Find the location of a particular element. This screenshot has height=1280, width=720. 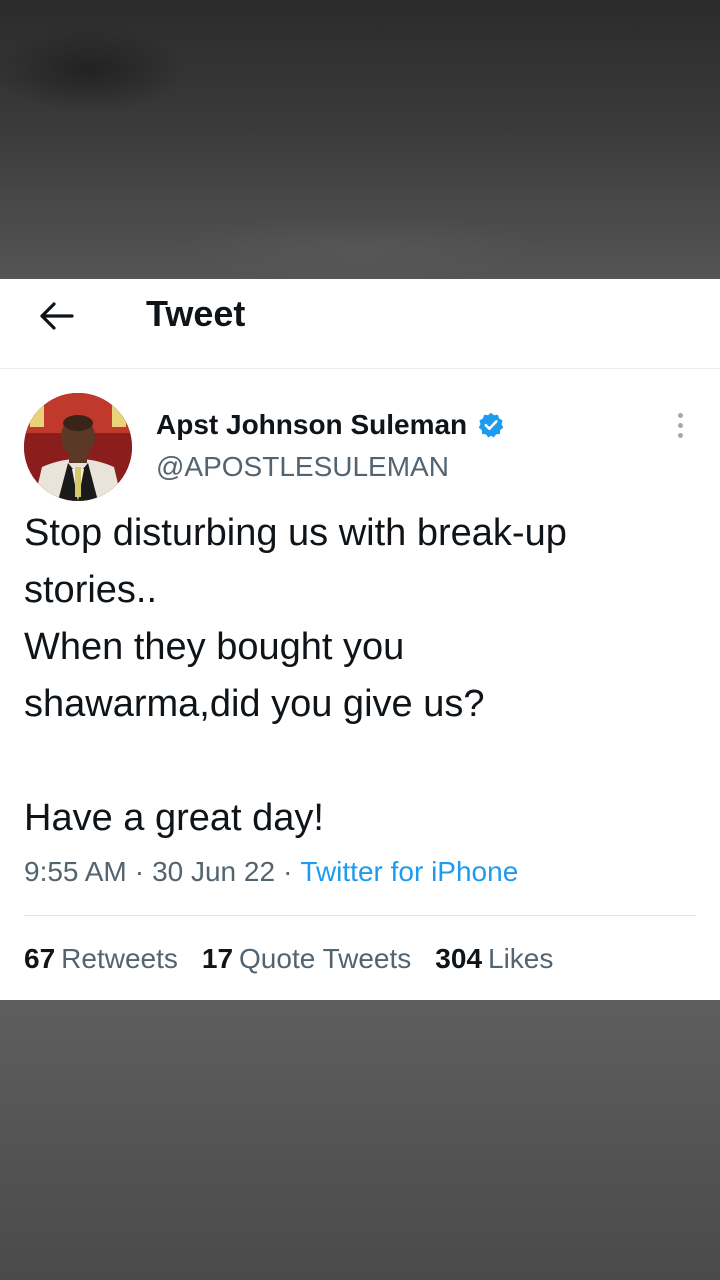

tweet-stats: 67 Retweets 17 Quote Tweets 304 Likes is located at coordinates (300, 959).